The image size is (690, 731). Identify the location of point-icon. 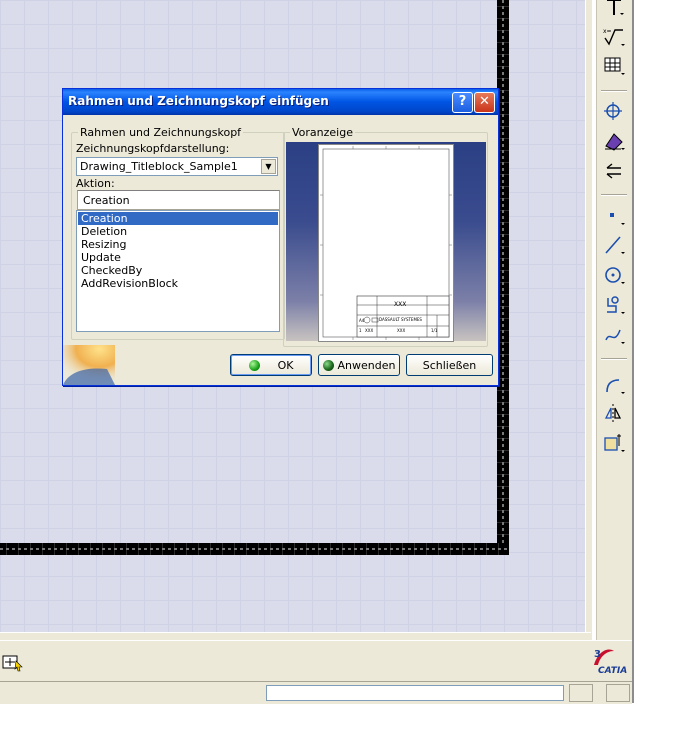
(614, 216).